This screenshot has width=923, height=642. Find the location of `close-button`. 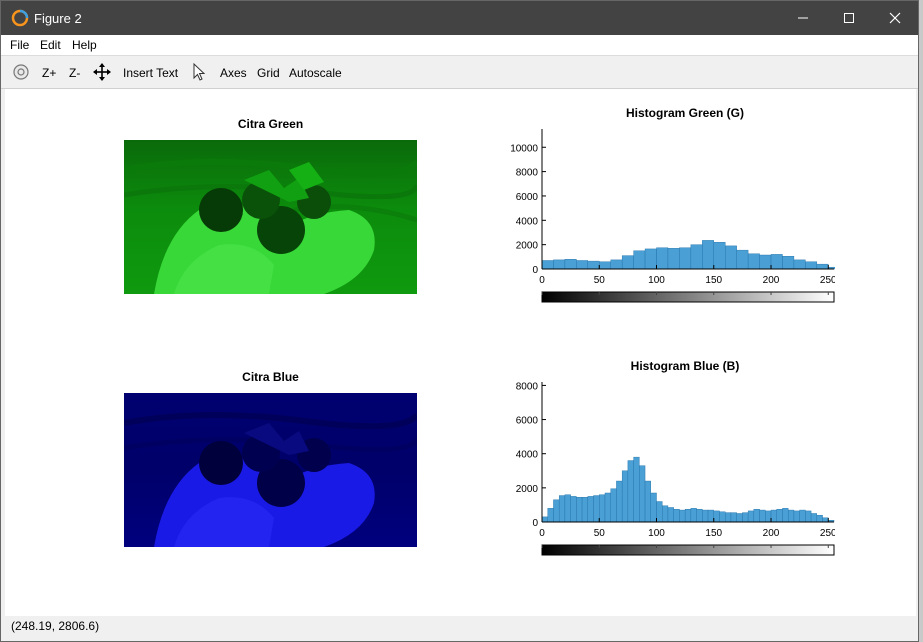

close-button is located at coordinates (895, 18).